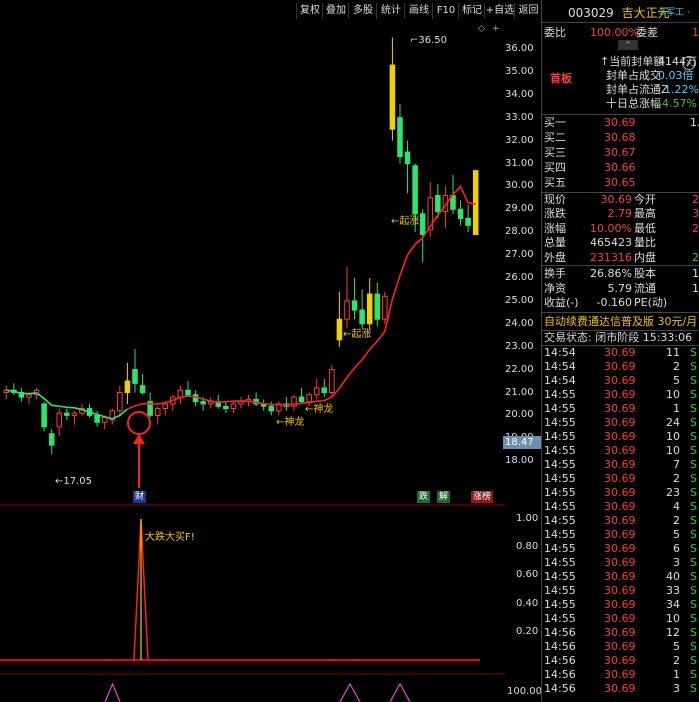  Describe the element at coordinates (614, 32) in the screenshot. I see `weibi-value: 100.00%` at that location.